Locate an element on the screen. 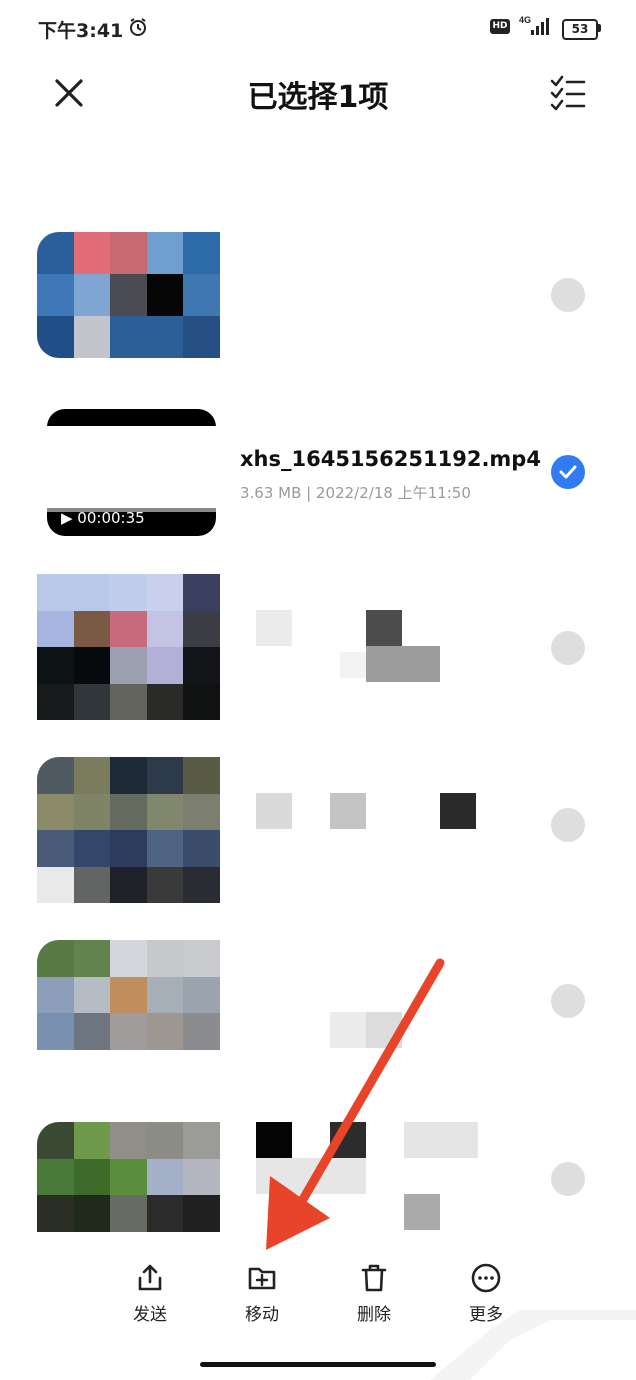 The height and width of the screenshot is (1380, 636). folder-move-icon is located at coordinates (262, 1278).